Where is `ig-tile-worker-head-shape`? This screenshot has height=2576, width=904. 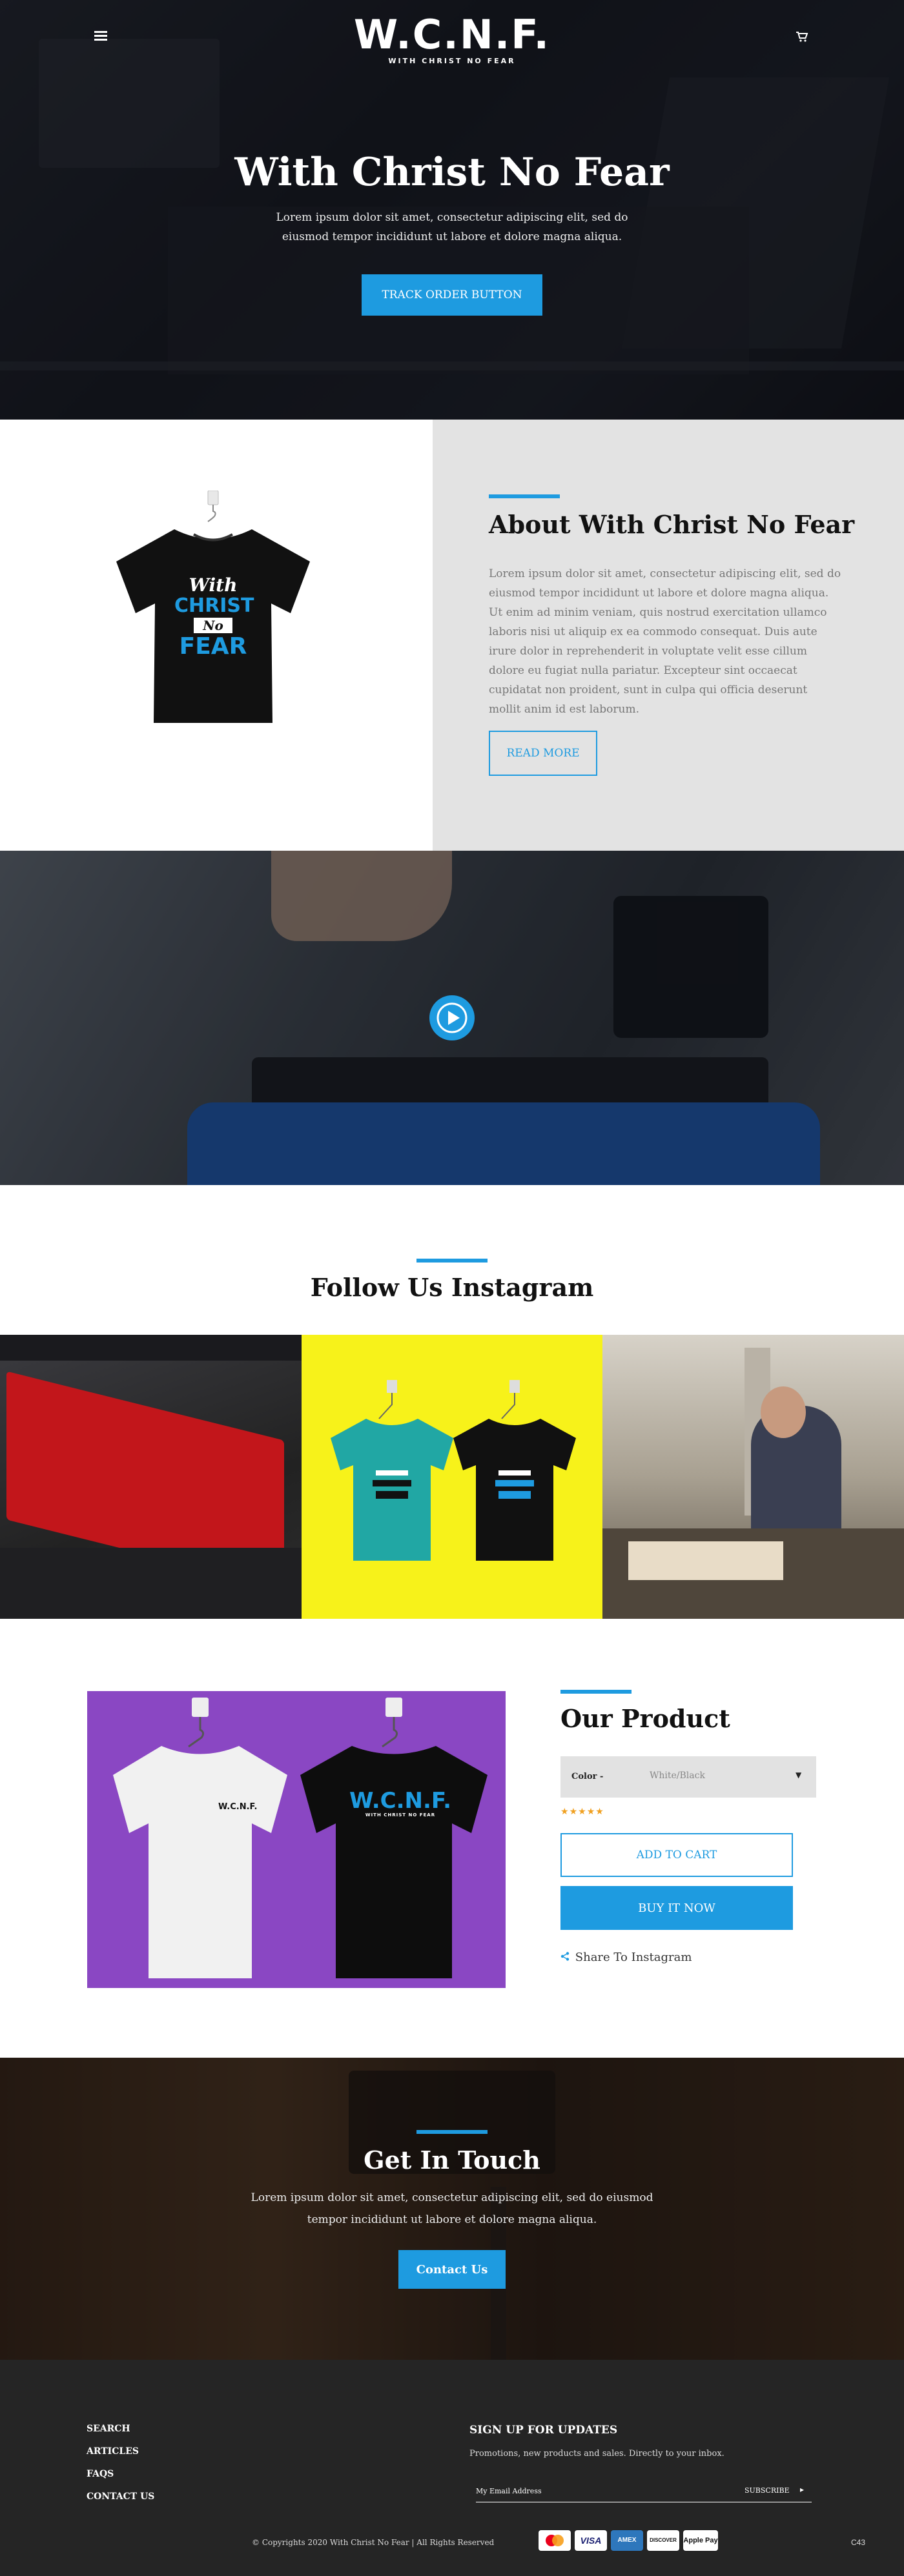
ig-tile-worker-head-shape is located at coordinates (783, 1412).